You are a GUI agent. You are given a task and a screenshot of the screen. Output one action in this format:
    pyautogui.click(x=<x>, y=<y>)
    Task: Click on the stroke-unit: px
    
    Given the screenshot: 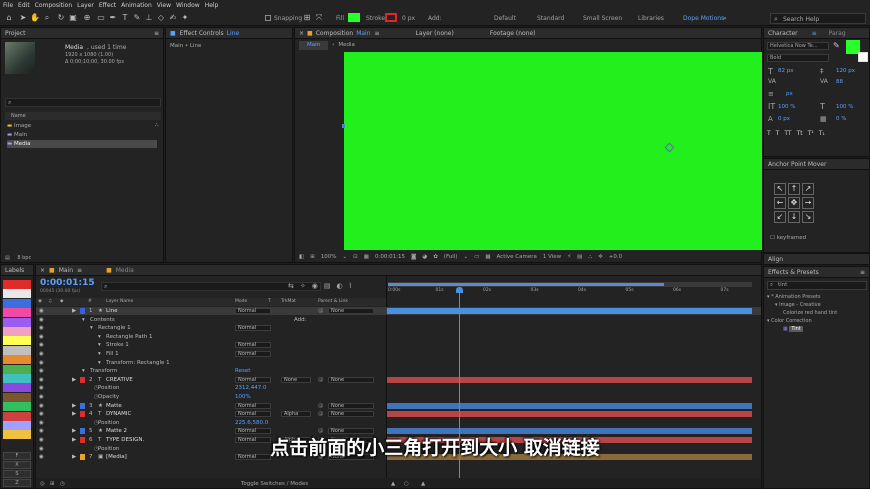 What is the action you would take?
    pyautogui.click(x=789, y=94)
    